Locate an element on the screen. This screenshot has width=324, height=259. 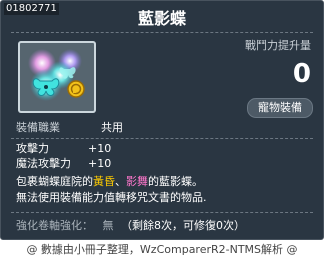
equip-job-label: 裝備職業 is located at coordinates (38, 127).